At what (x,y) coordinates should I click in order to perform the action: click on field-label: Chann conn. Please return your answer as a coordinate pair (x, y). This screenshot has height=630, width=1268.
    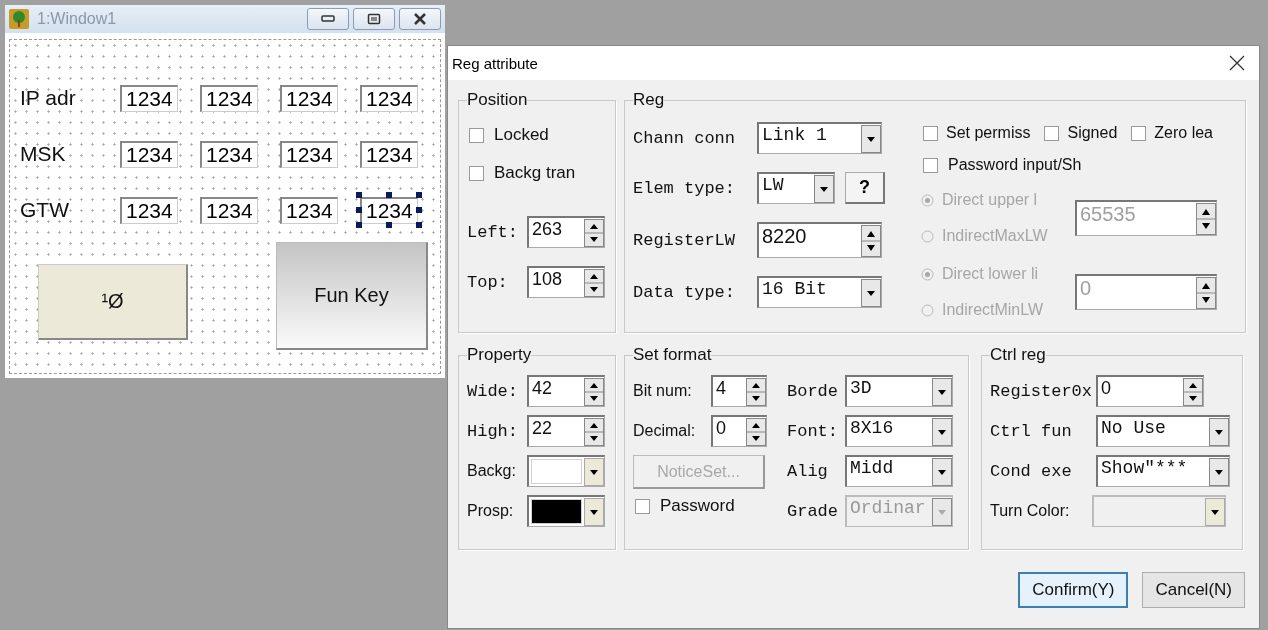
    Looking at the image, I should click on (685, 138).